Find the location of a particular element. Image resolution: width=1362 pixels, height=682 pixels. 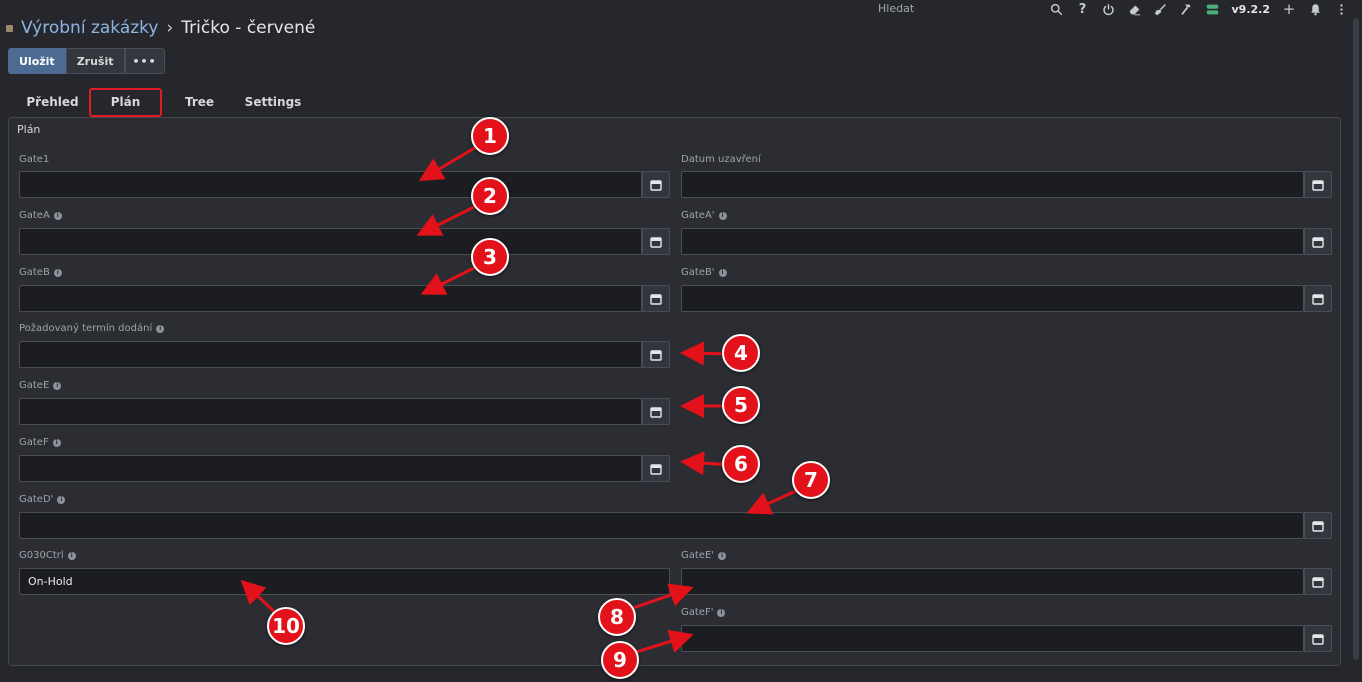

gatee-label: GateE i is located at coordinates (40, 385).